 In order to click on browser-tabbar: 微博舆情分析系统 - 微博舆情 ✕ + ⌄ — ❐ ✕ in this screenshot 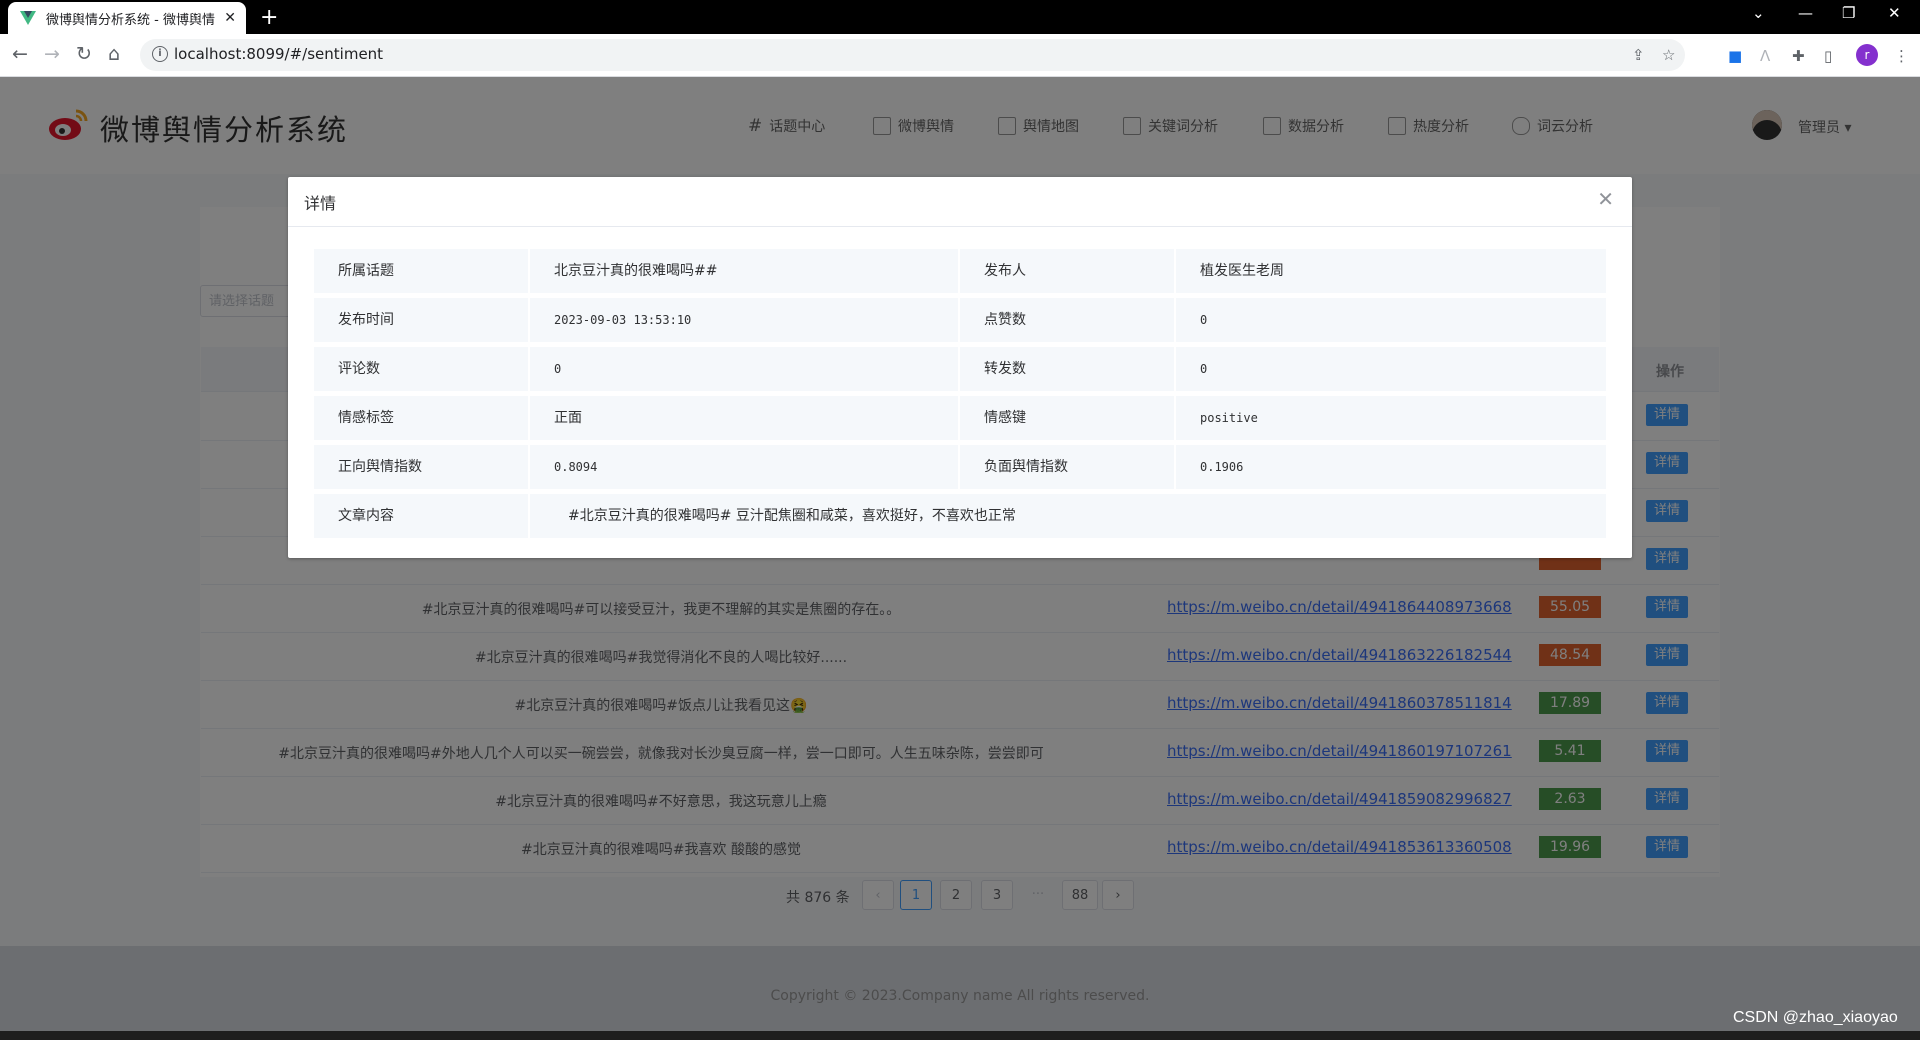, I will do `click(960, 17)`.